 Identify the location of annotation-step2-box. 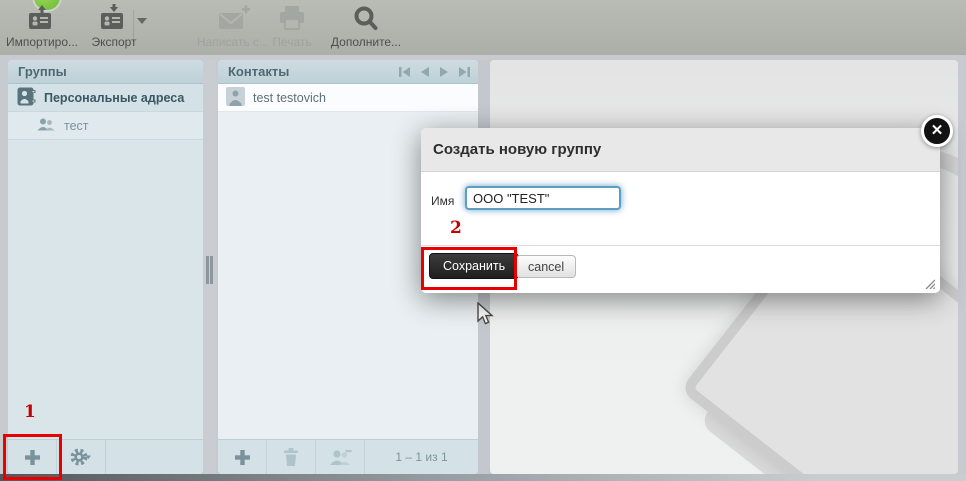
(469, 268).